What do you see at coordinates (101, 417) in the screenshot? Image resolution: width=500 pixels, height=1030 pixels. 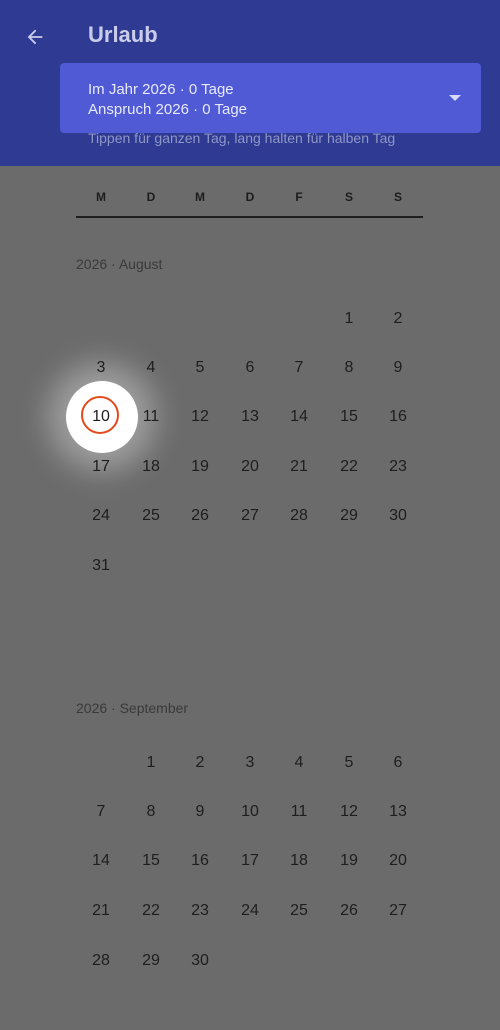 I see `day-cell-today: 10` at bounding box center [101, 417].